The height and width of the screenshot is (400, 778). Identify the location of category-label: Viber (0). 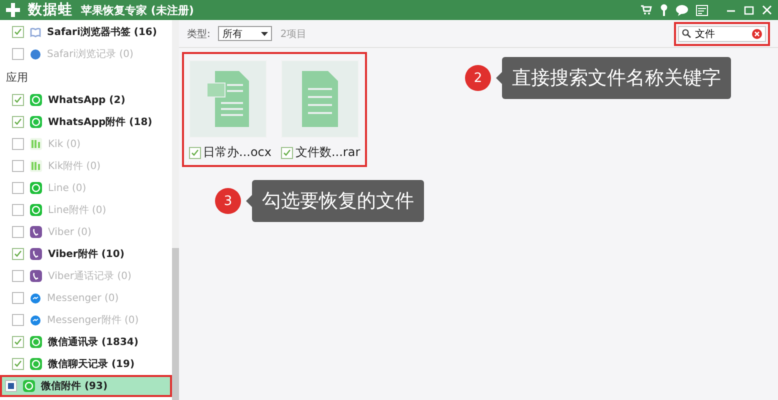
(70, 232).